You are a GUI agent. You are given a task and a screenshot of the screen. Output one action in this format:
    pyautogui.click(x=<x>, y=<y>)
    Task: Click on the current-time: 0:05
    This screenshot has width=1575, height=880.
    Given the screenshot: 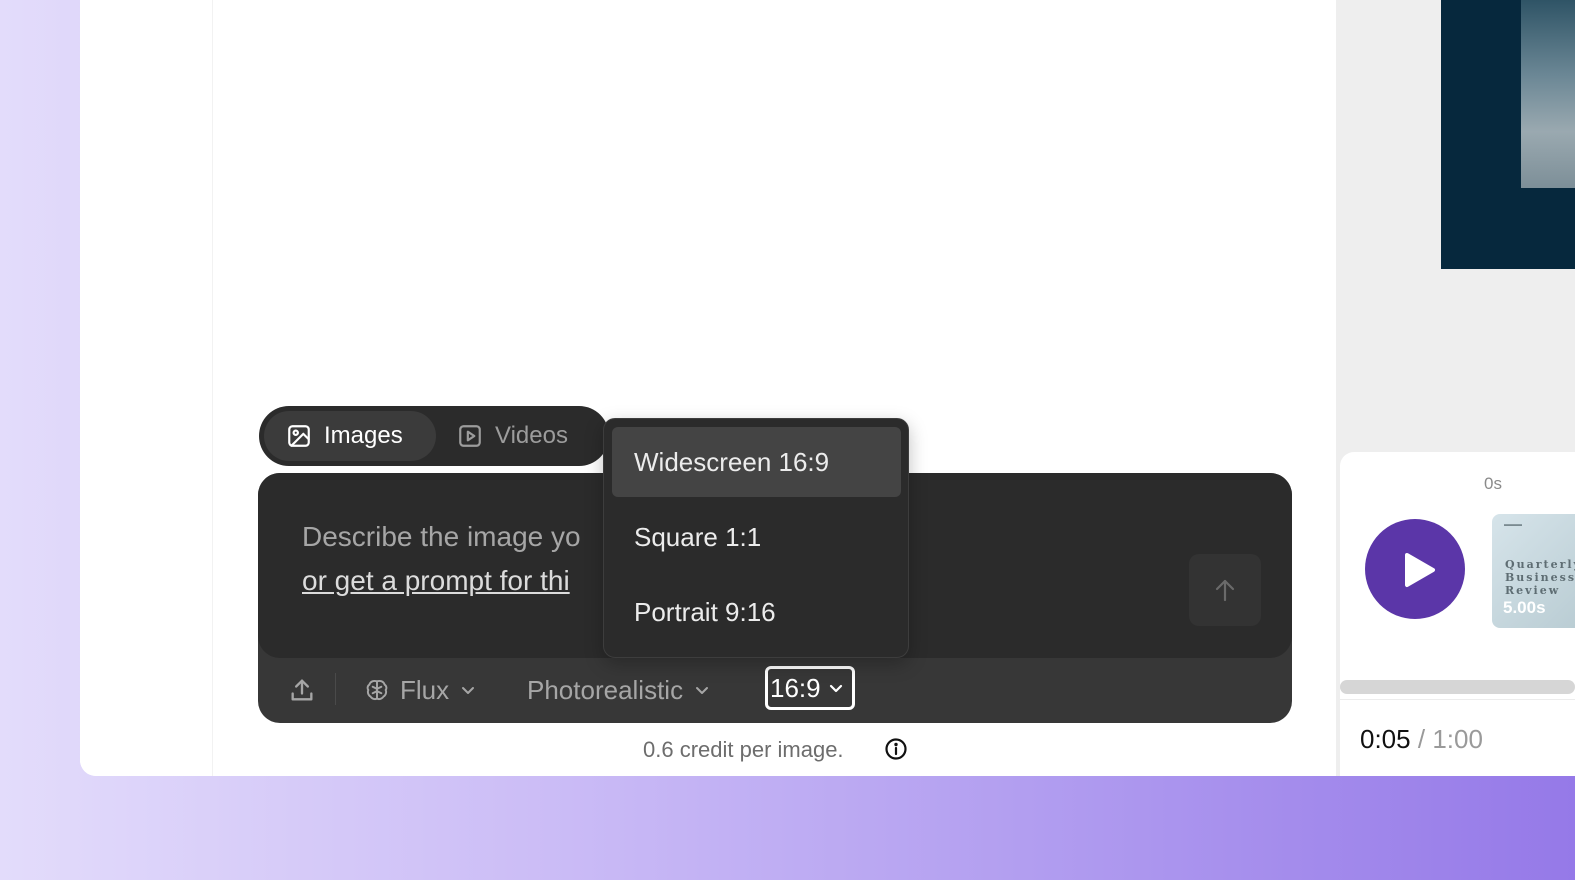 What is the action you would take?
    pyautogui.click(x=1385, y=739)
    